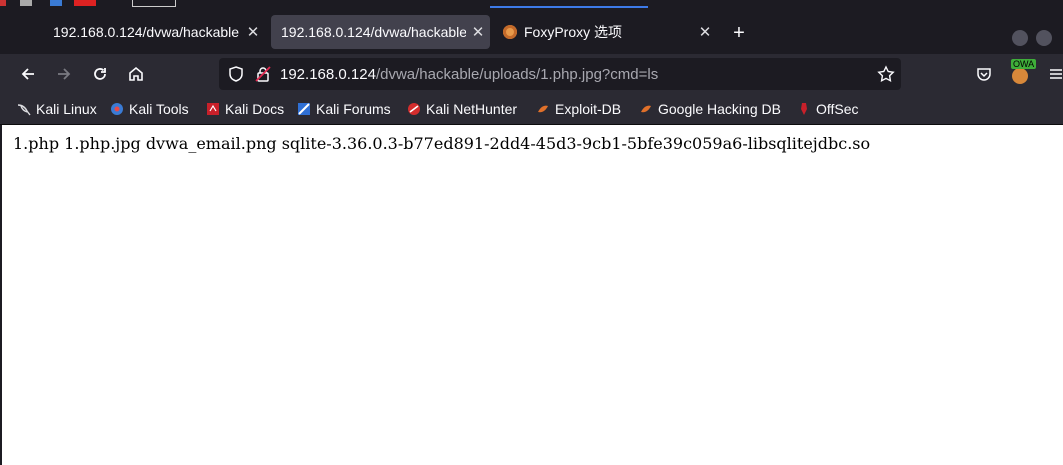 Image resolution: width=1063 pixels, height=465 pixels. I want to click on tab-foxyproxy: FoxyProxy 选项 ✕, so click(606, 32).